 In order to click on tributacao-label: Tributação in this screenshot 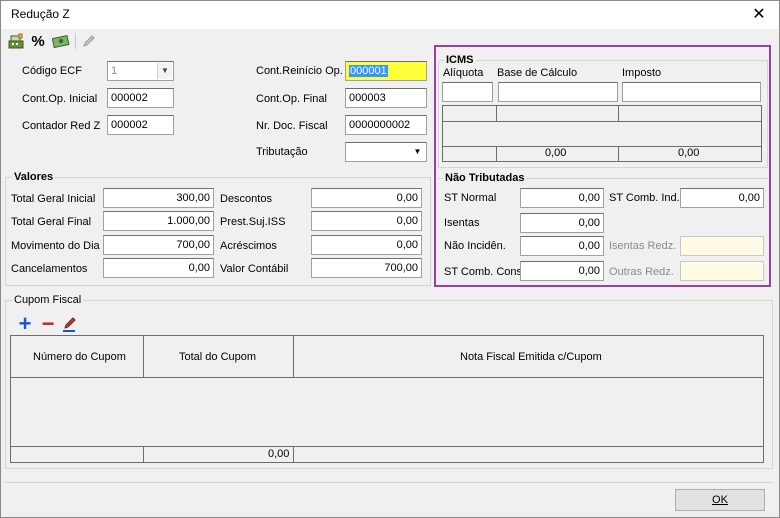, I will do `click(282, 152)`.